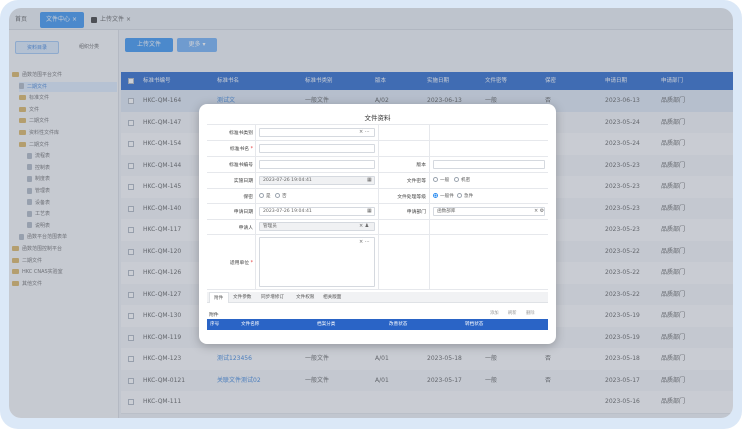  What do you see at coordinates (332, 297) in the screenshot?
I see `subtab-related: 相关版面` at bounding box center [332, 297].